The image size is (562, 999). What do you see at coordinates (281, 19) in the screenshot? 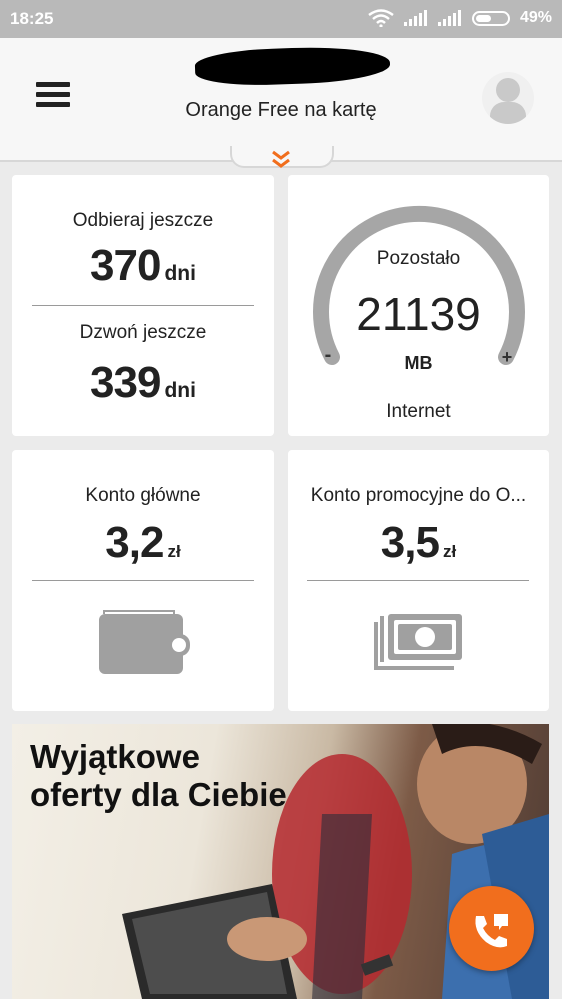
I see `status-bar: 18:25 49%` at bounding box center [281, 19].